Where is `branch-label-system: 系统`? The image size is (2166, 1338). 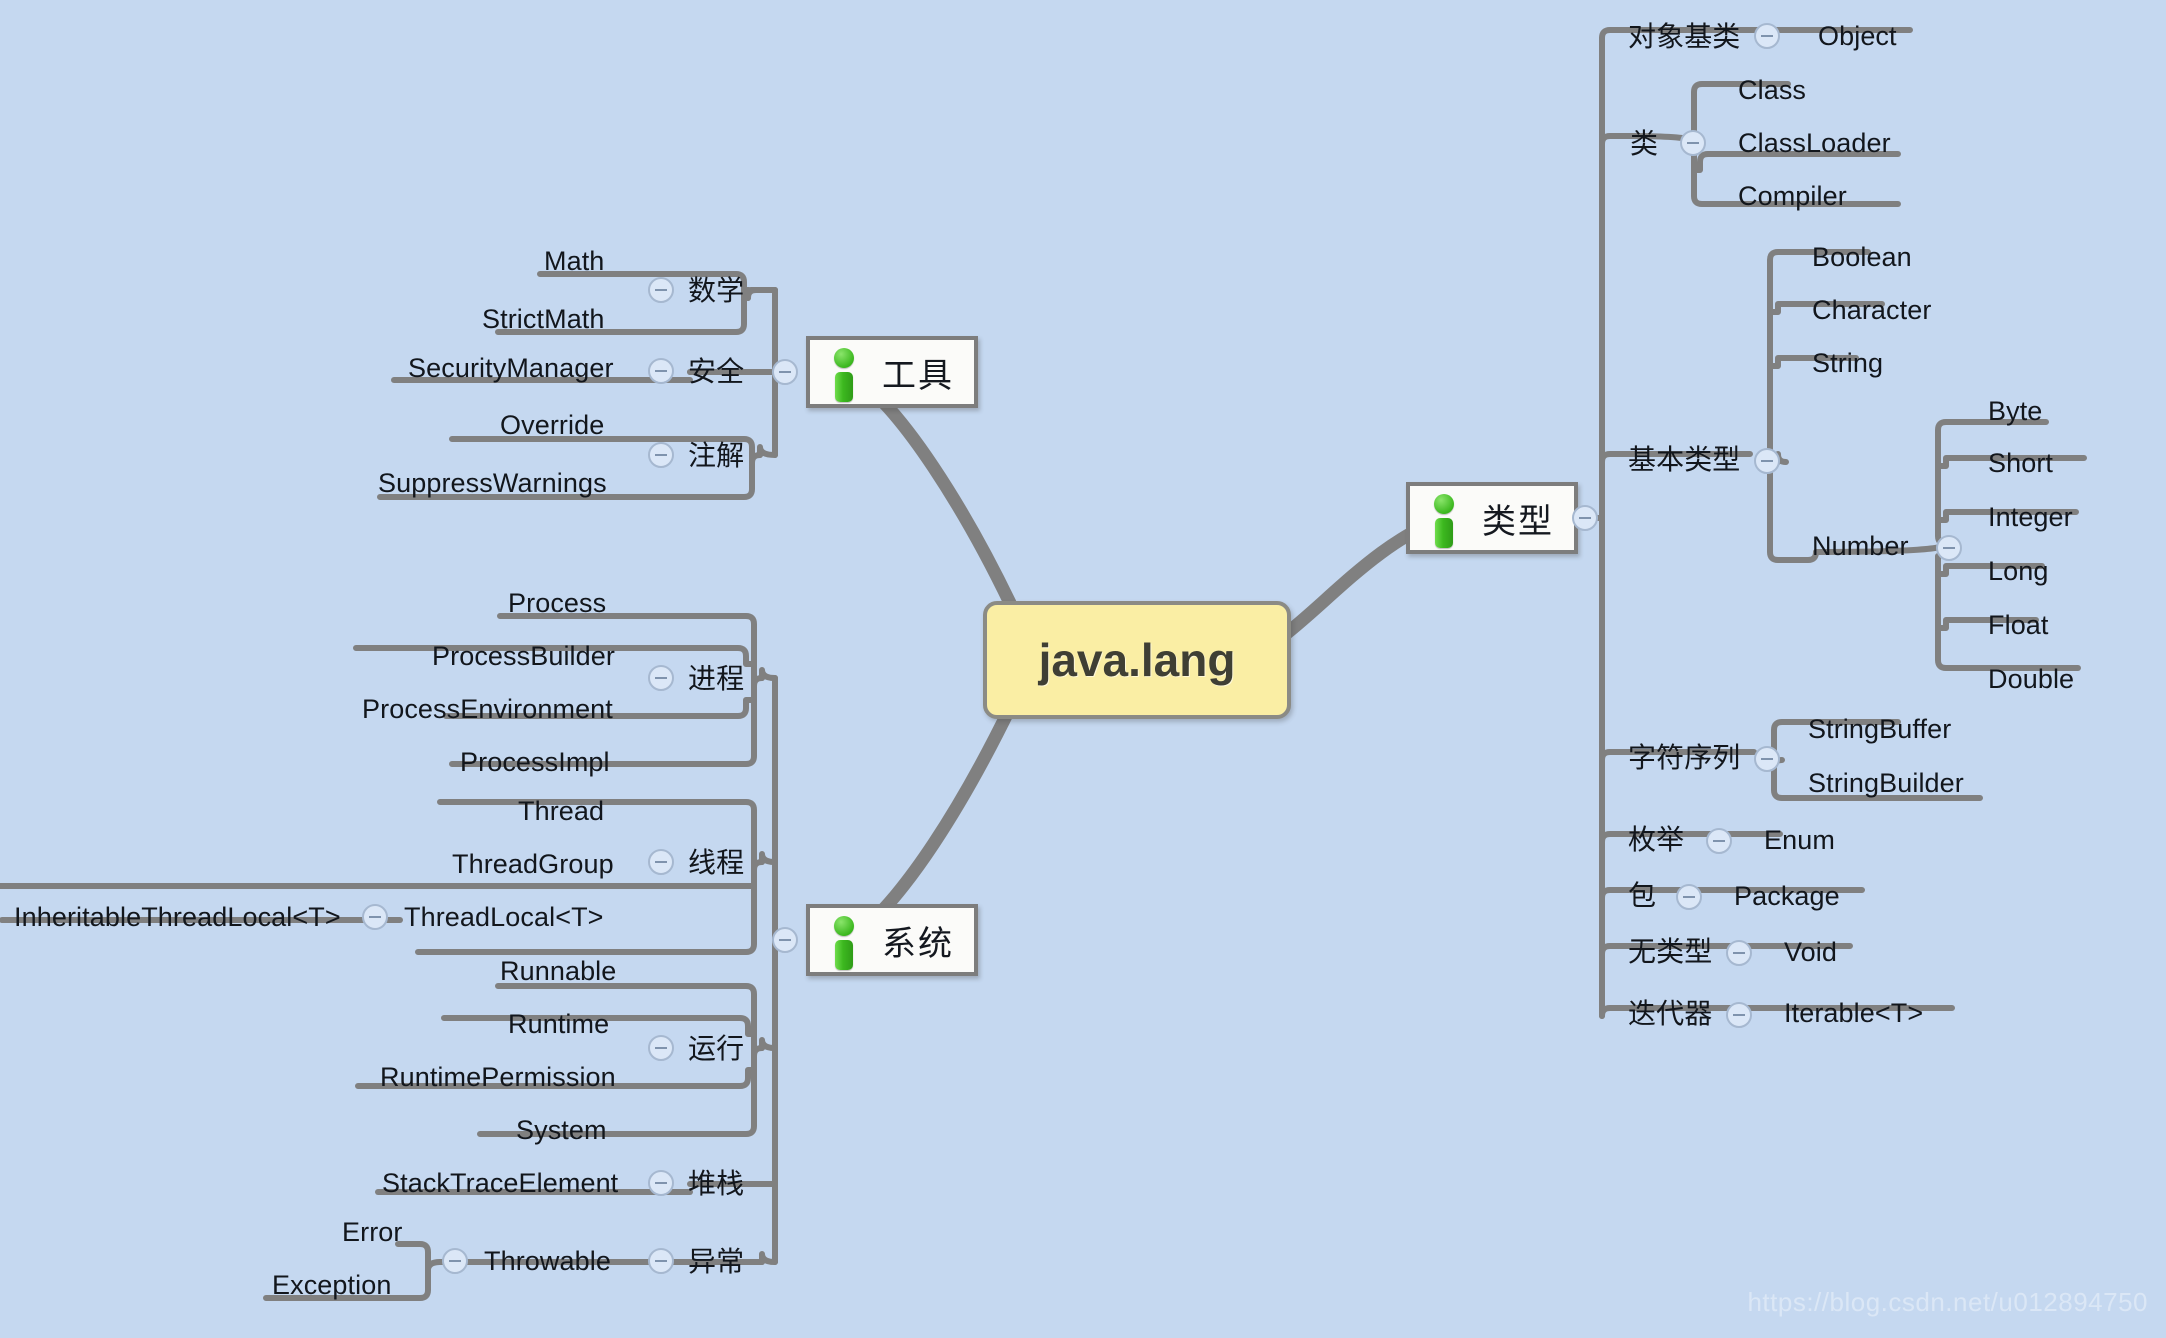
branch-label-system: 系统 is located at coordinates (918, 943).